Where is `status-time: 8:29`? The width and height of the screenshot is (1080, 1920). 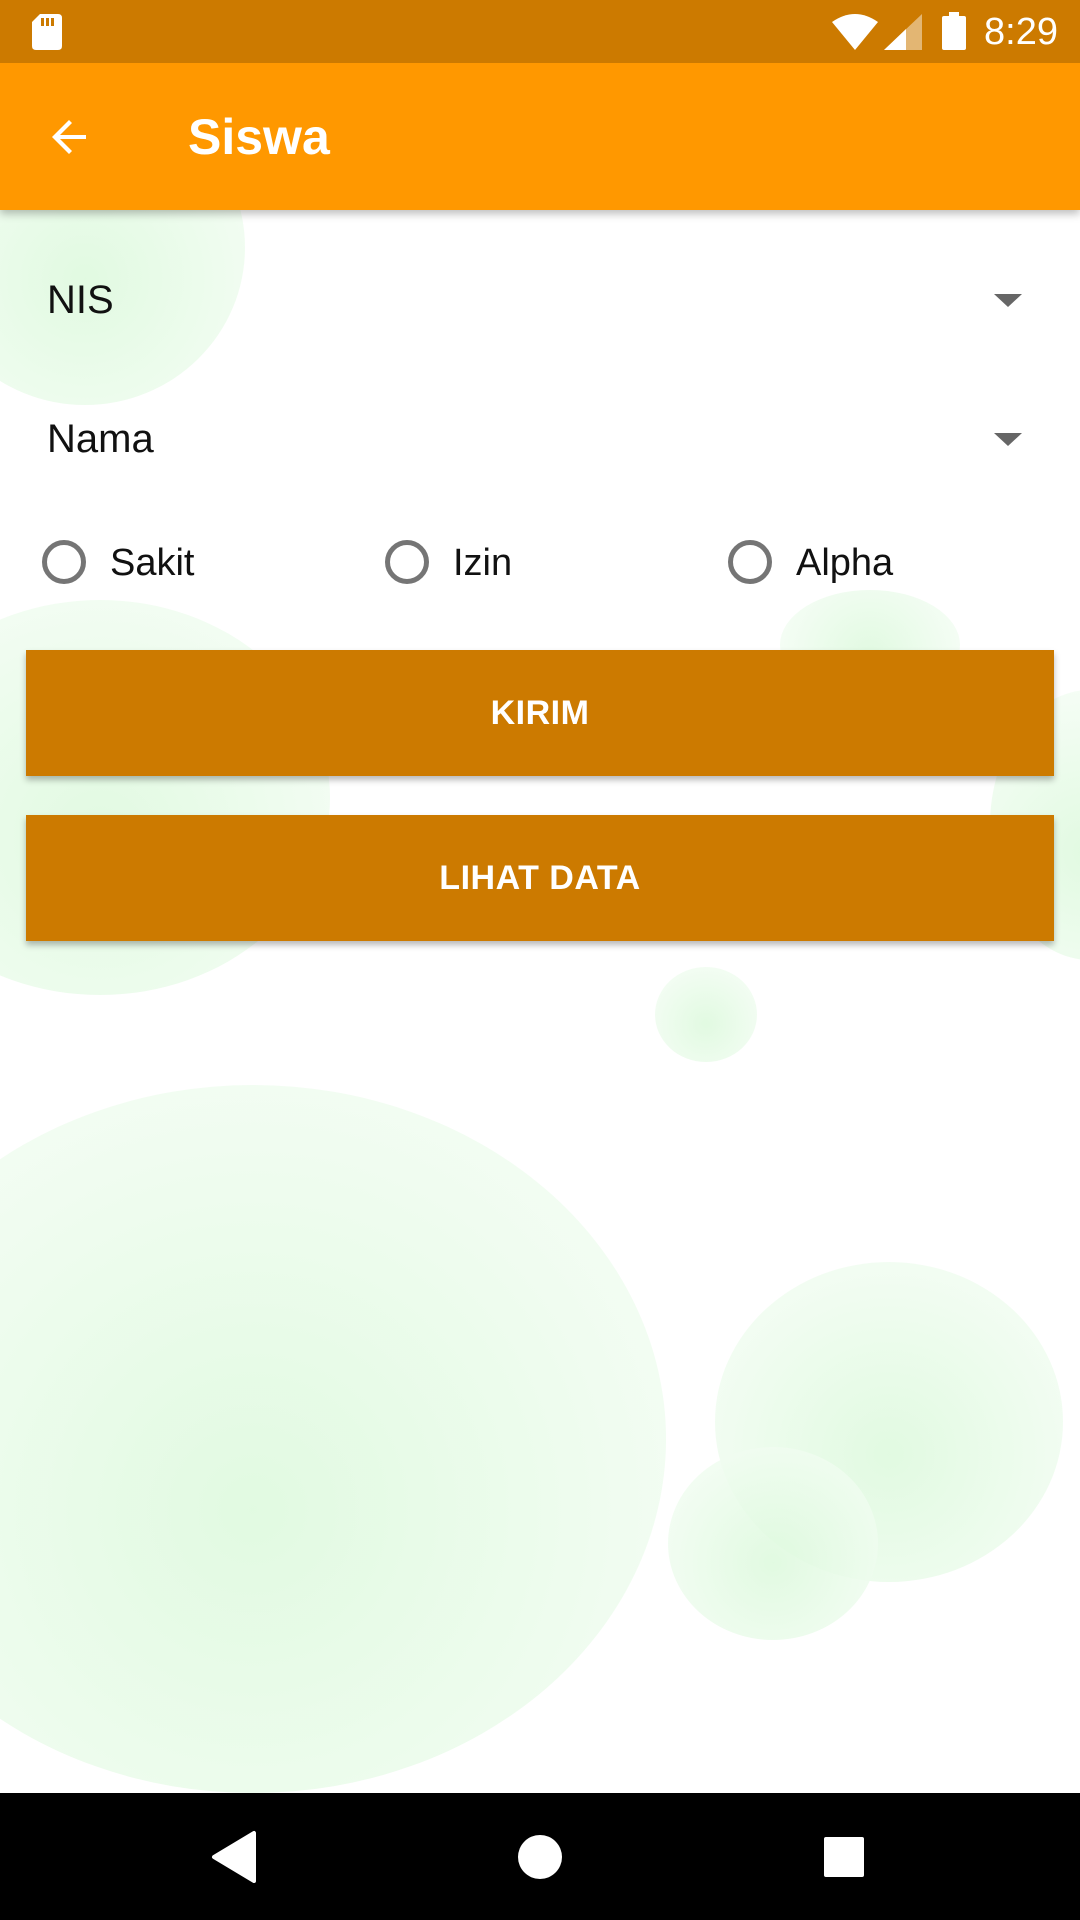 status-time: 8:29 is located at coordinates (1021, 32).